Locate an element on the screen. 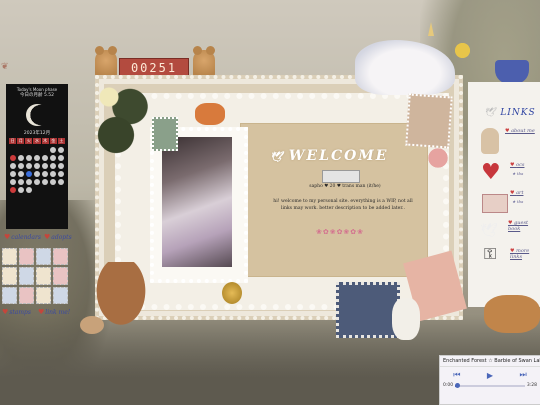 The width and height of the screenshot is (540, 405). current-time: 0:00 is located at coordinates (448, 385).